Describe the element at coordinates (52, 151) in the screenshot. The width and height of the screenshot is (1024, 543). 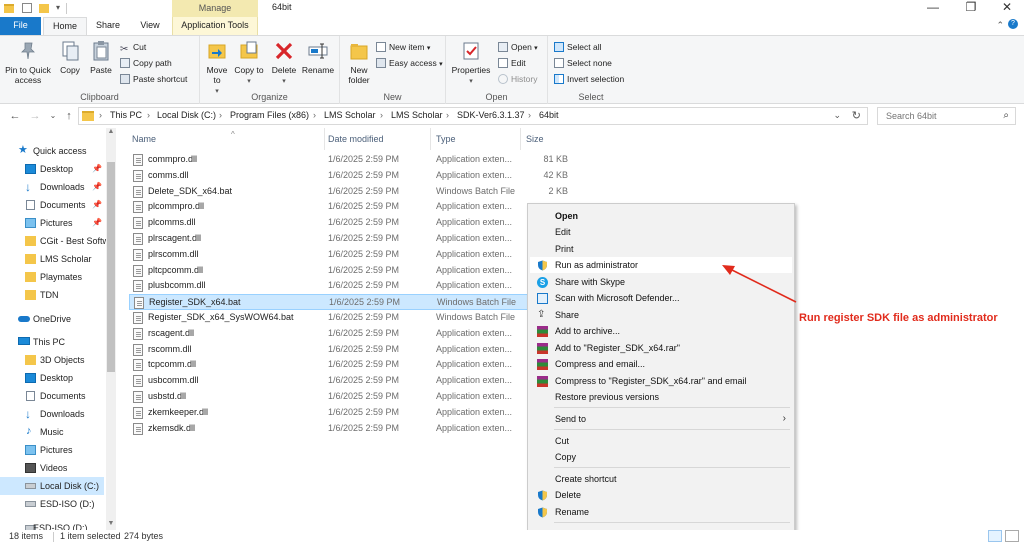
I see `nav-quick-access: ★ Quick access` at that location.